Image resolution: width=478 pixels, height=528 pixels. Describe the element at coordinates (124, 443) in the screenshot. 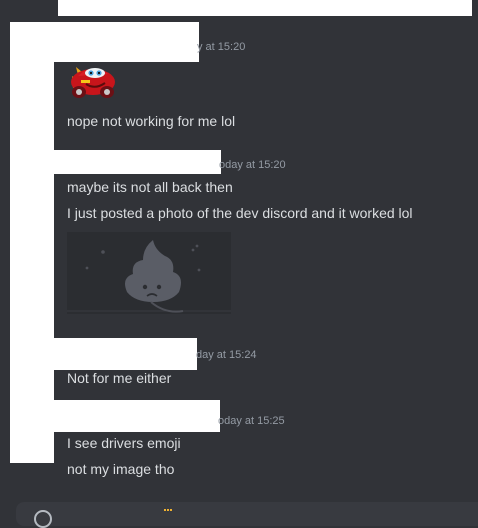

I see `message-text: I see drivers emoji` at that location.